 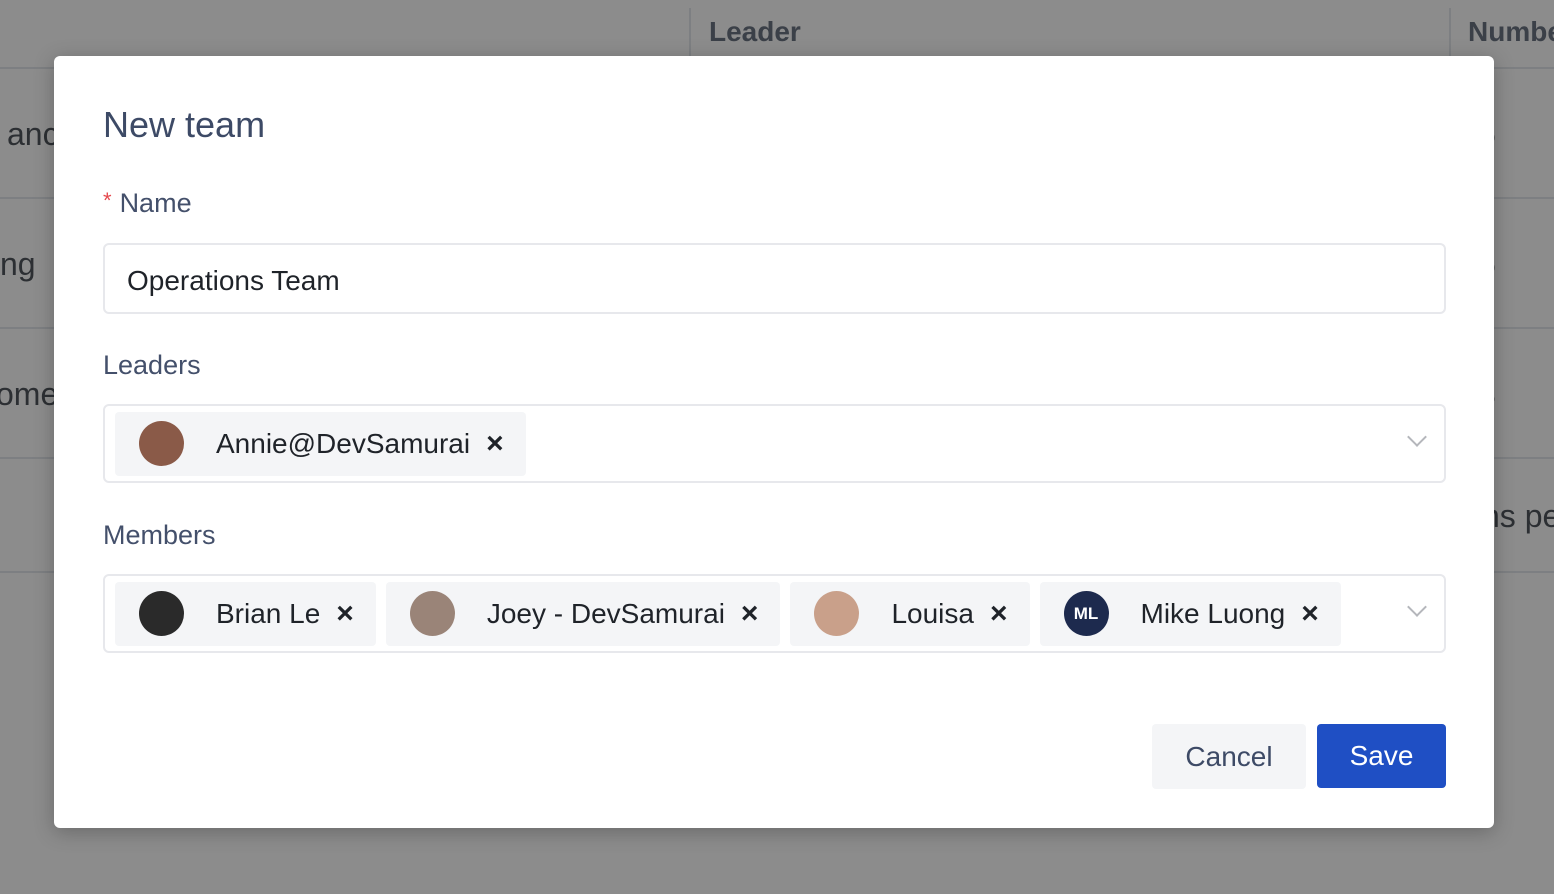 What do you see at coordinates (1511, 31) in the screenshot?
I see `column-header-number: Numbe` at bounding box center [1511, 31].